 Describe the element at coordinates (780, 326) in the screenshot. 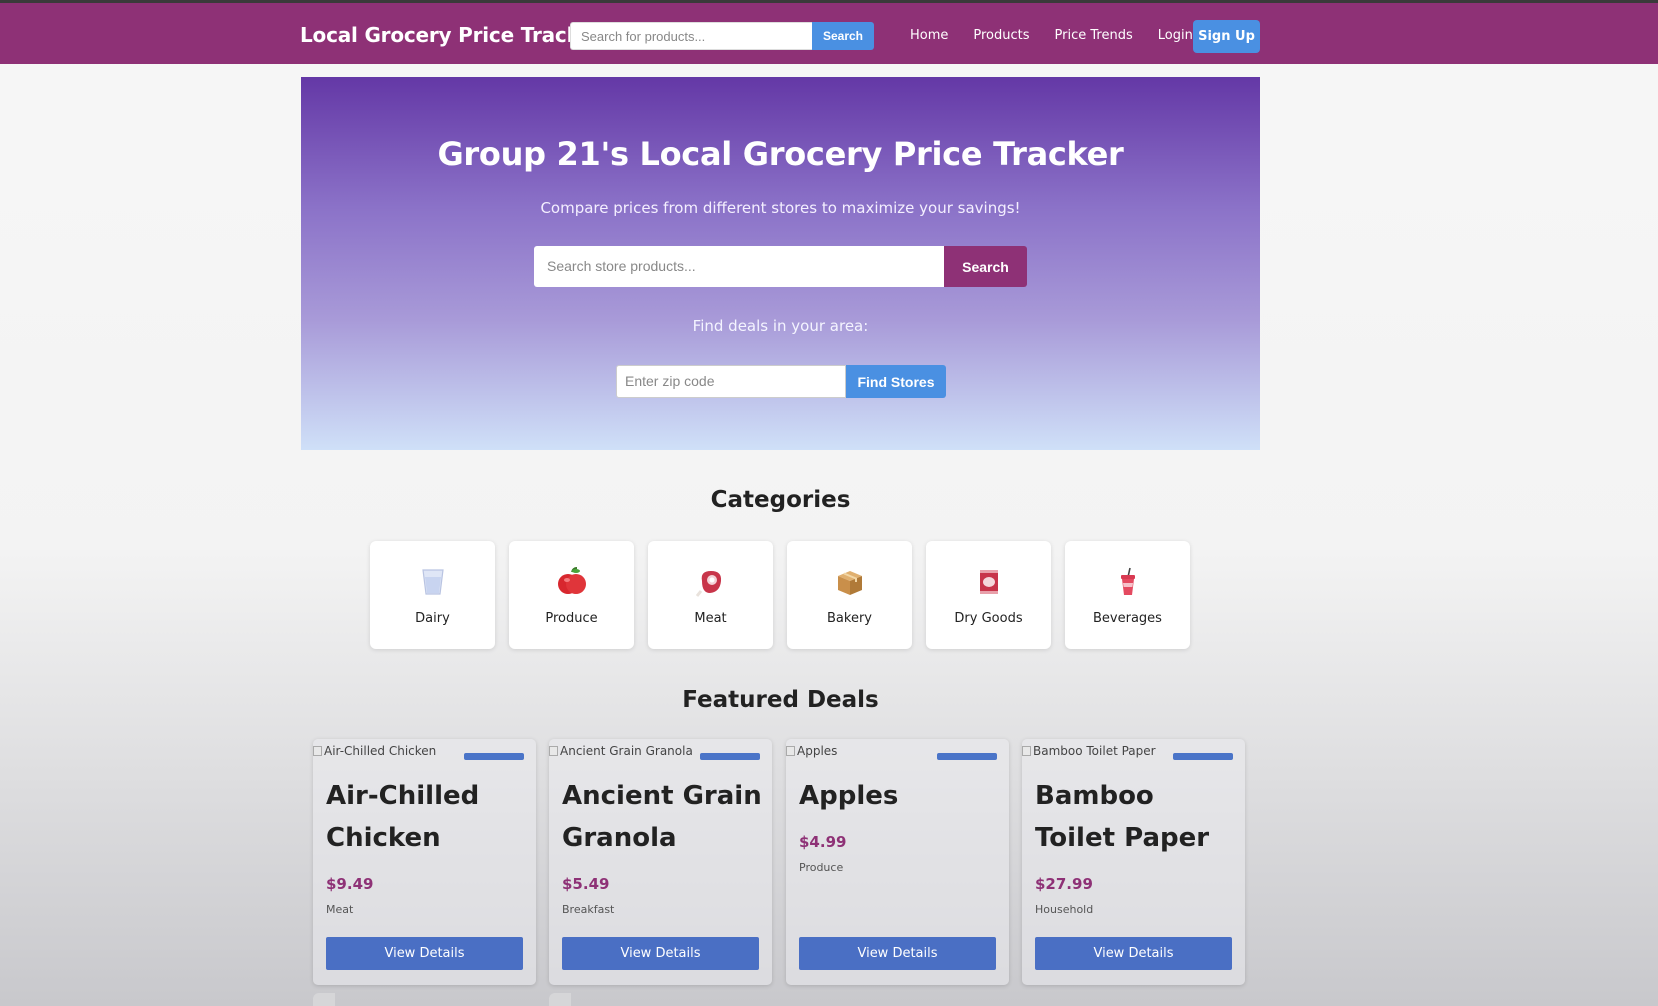

I see `area-label: Find deals in your area:` at that location.